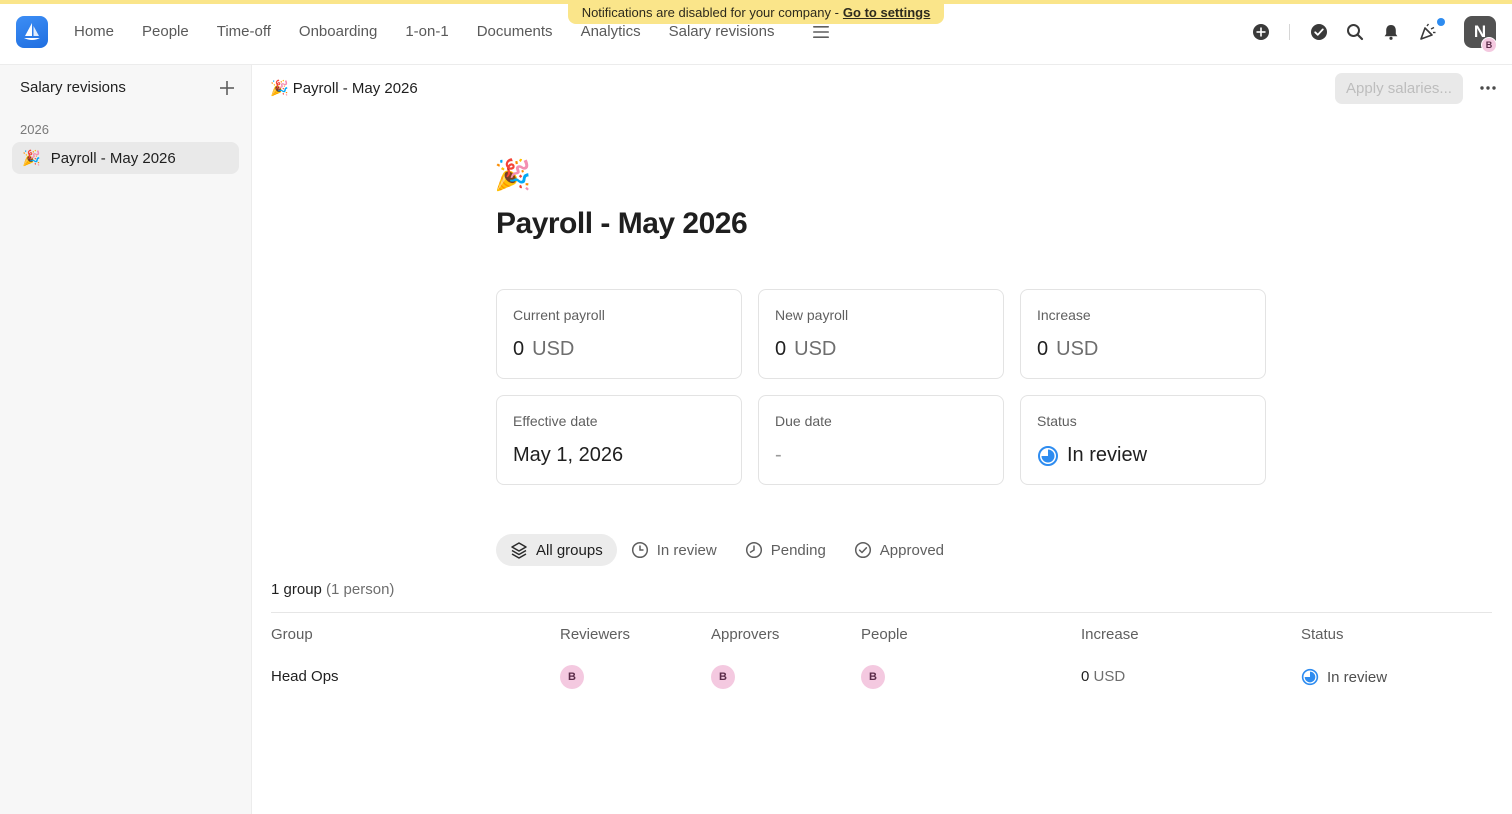 The width and height of the screenshot is (1512, 814). I want to click on column-header-increase: Increase, so click(1110, 634).